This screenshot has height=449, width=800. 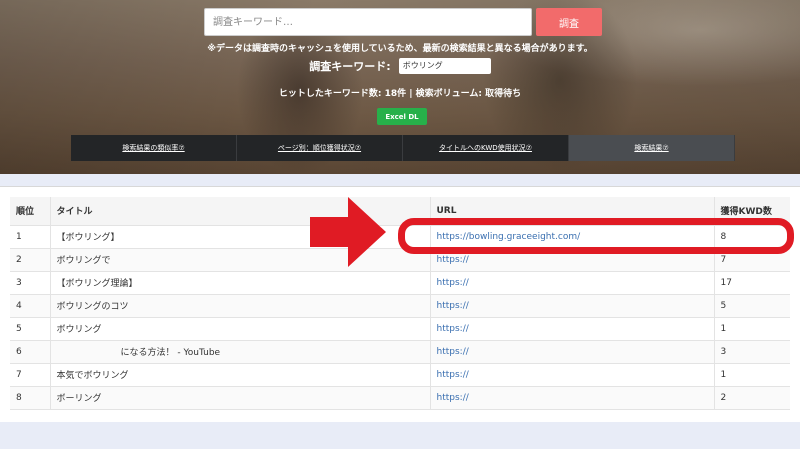 What do you see at coordinates (596, 236) in the screenshot?
I see `annotation-highlight-circle` at bounding box center [596, 236].